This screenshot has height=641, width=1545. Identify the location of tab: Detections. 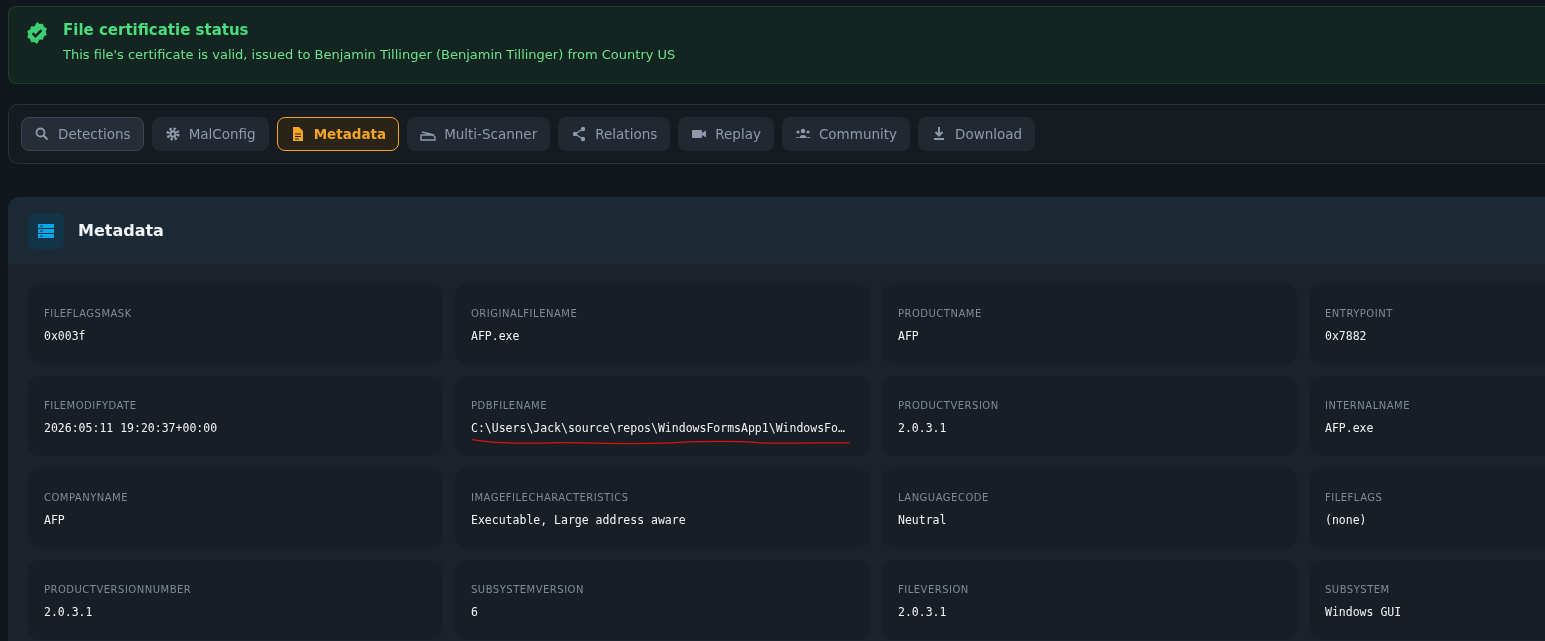
(82, 134).